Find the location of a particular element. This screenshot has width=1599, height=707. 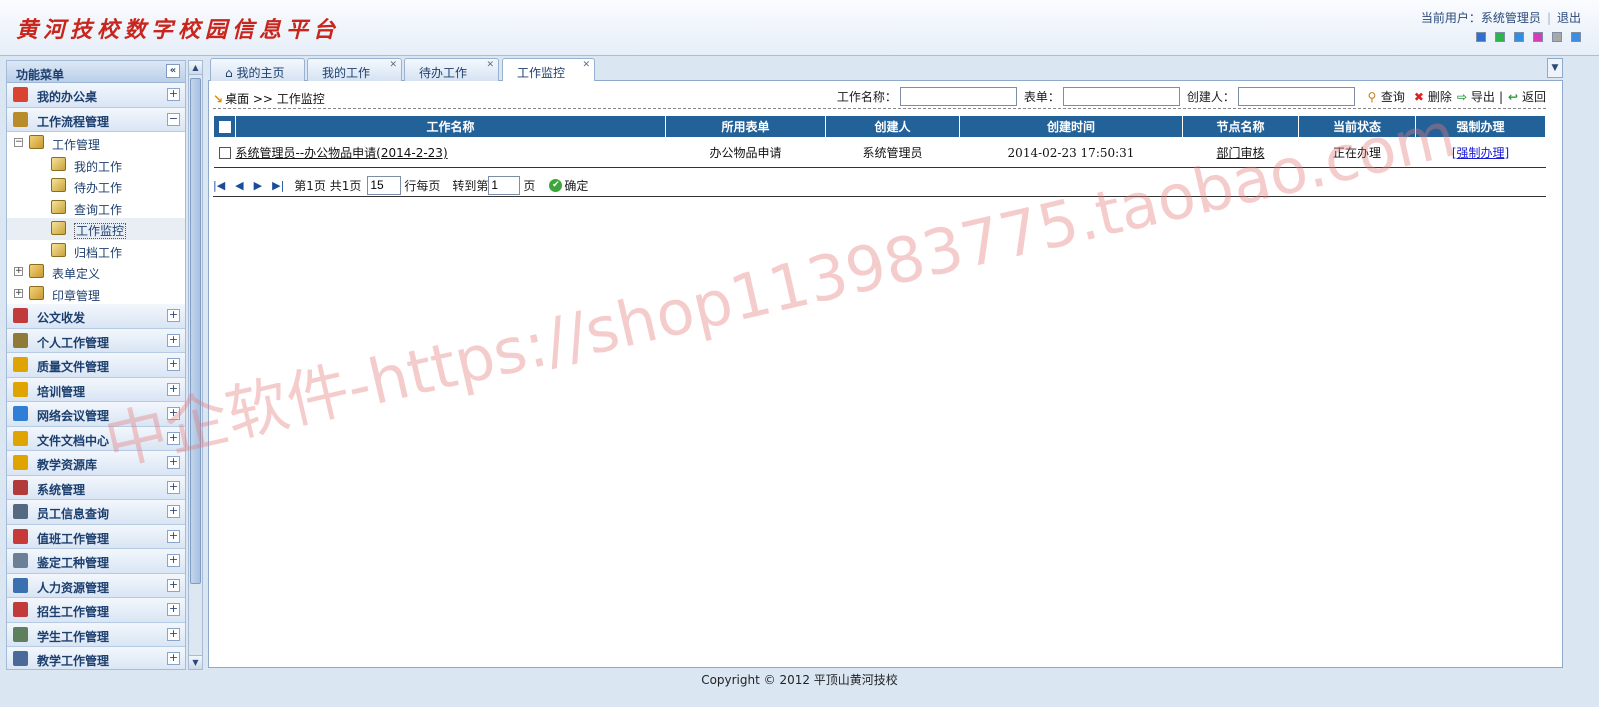

col-status: 当前状态 is located at coordinates (1357, 126).